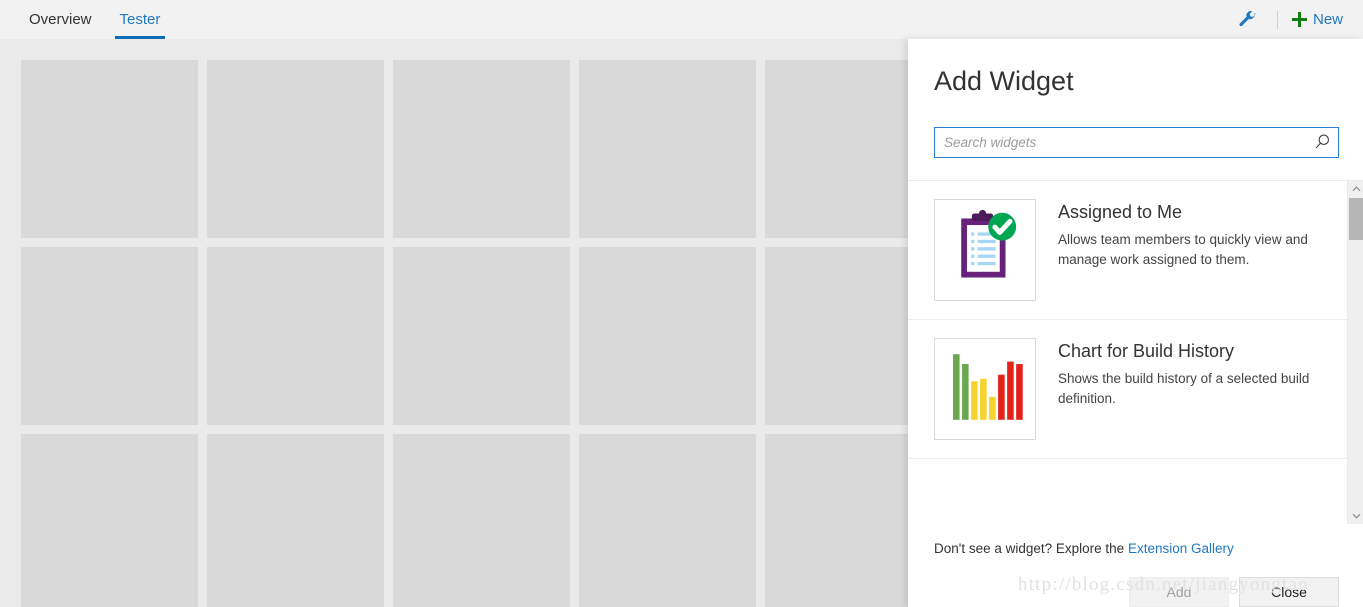 The image size is (1363, 607). I want to click on search-widgets-container, so click(1136, 142).